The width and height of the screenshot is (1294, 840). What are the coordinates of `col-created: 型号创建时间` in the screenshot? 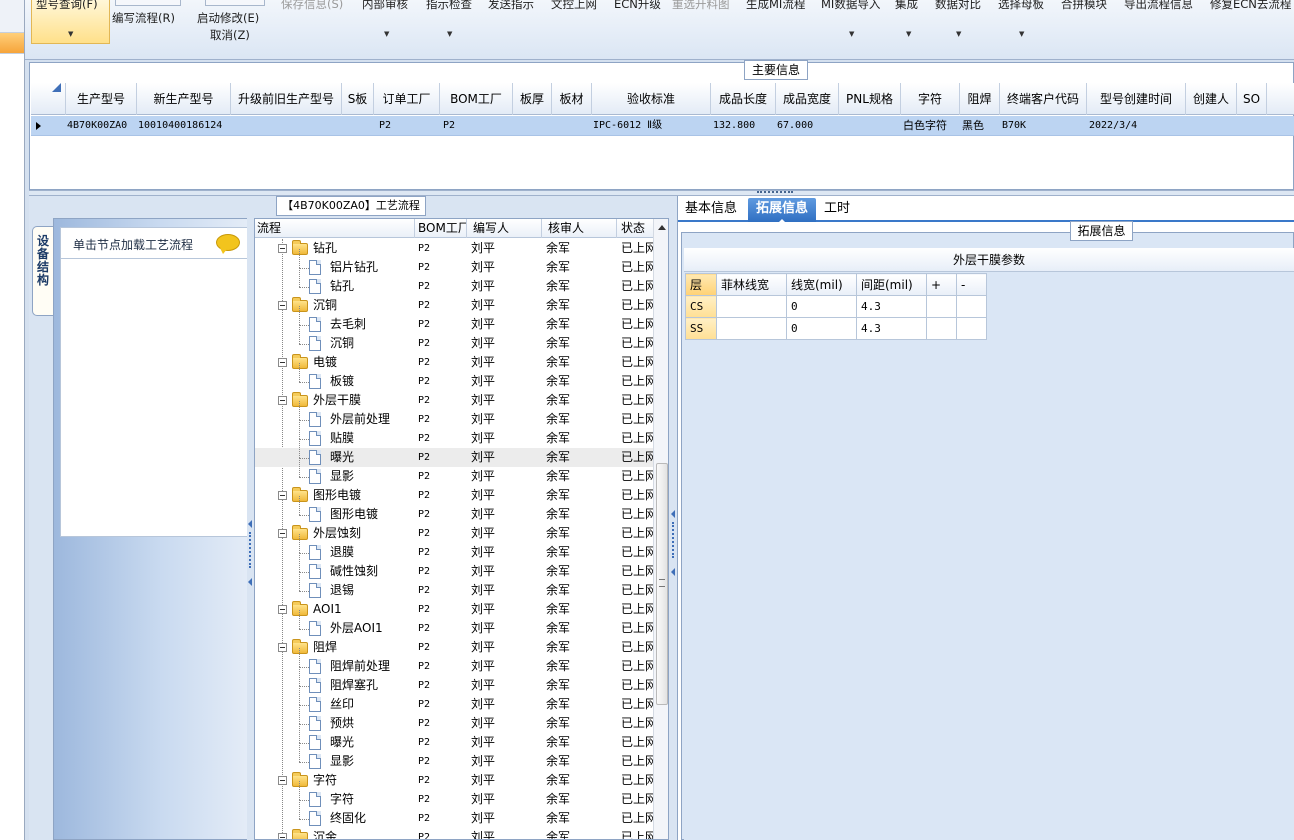 It's located at (1136, 99).